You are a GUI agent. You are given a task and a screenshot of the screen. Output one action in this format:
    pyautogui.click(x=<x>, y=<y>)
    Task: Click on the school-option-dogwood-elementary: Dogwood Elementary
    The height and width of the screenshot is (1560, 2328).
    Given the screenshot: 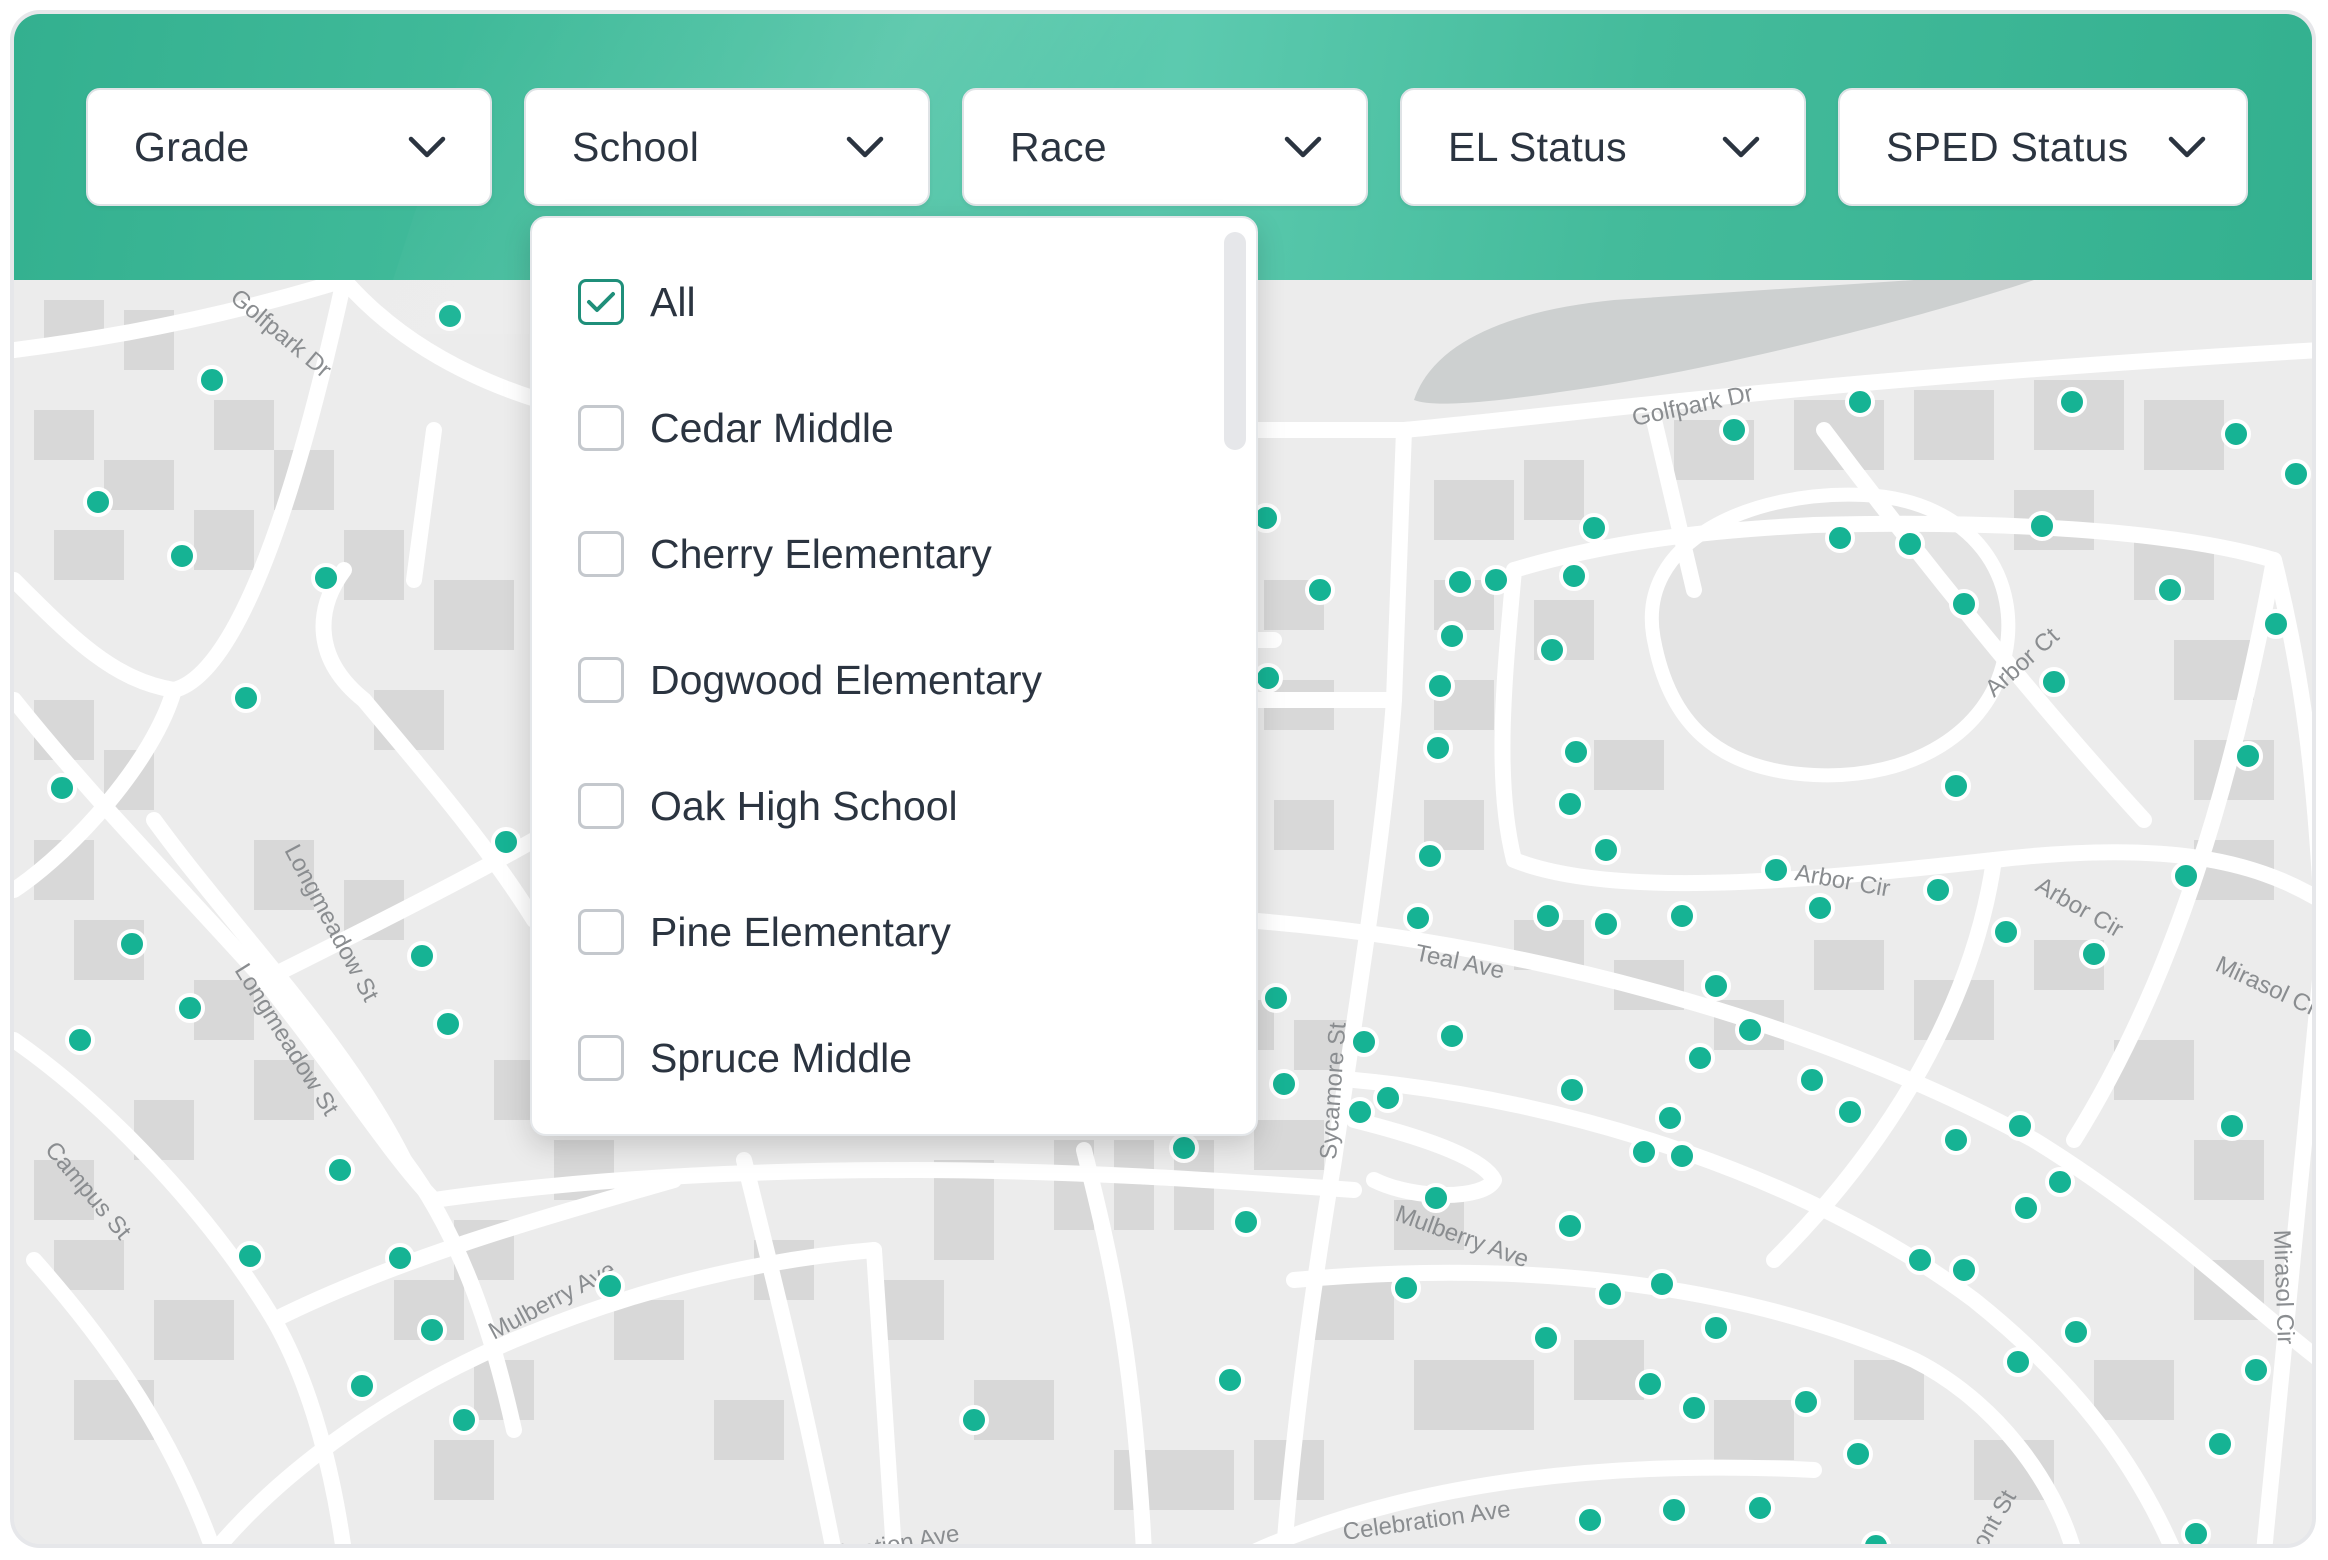 What is the action you would take?
    pyautogui.click(x=810, y=680)
    